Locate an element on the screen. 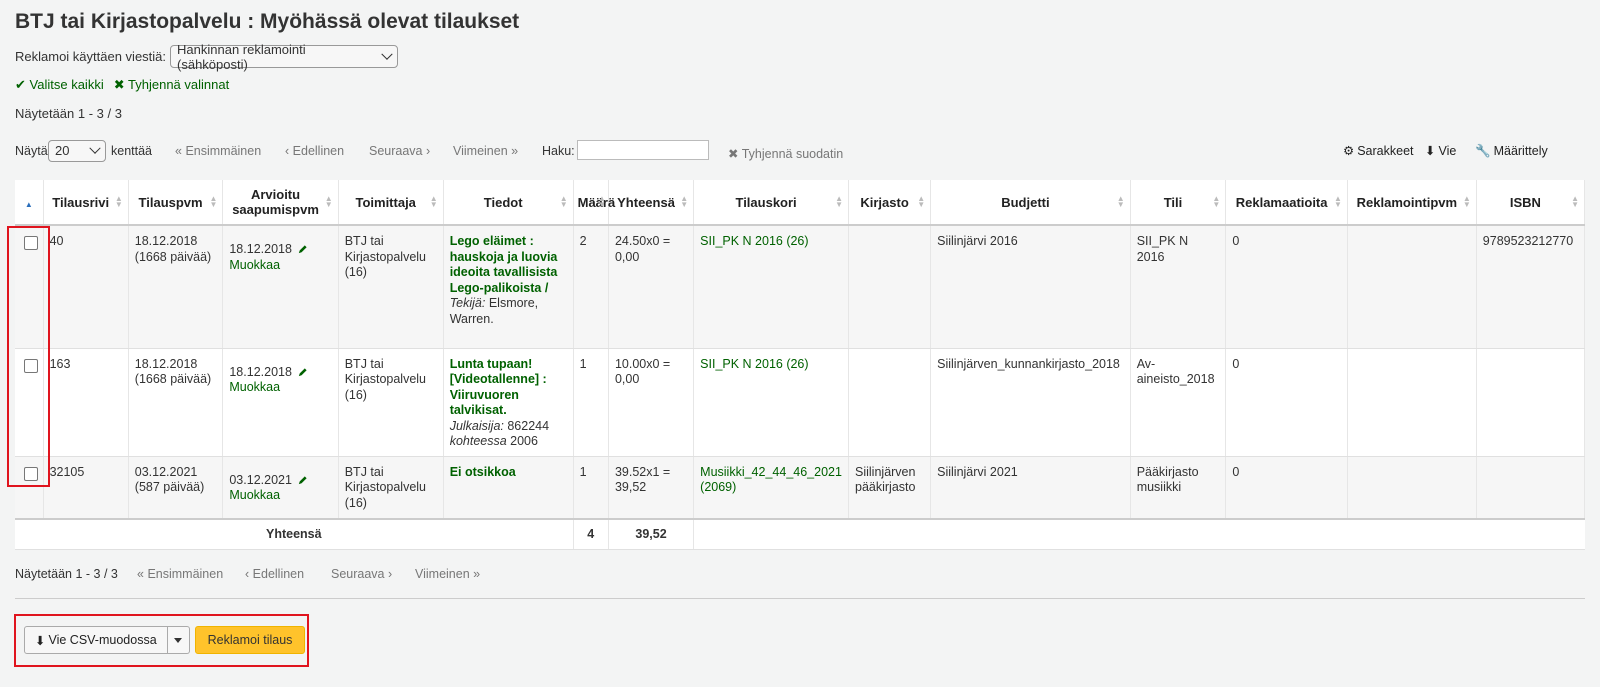 This screenshot has height=687, width=1600. export-label: Vie is located at coordinates (1447, 151).